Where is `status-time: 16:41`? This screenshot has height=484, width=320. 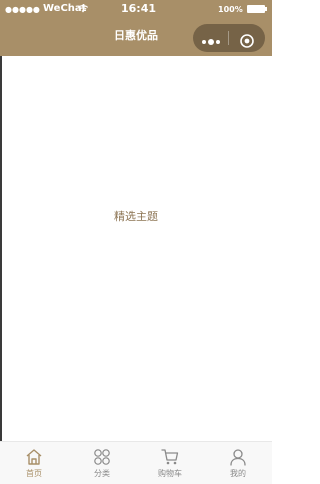 status-time: 16:41 is located at coordinates (139, 8).